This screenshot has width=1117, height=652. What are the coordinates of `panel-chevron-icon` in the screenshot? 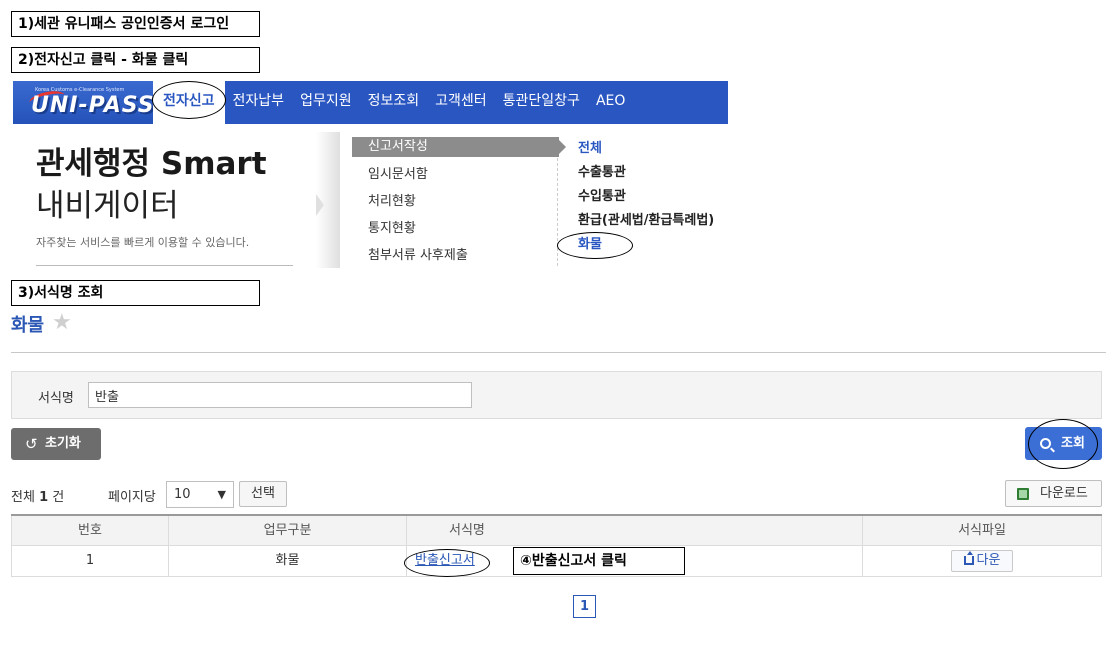 It's located at (320, 205).